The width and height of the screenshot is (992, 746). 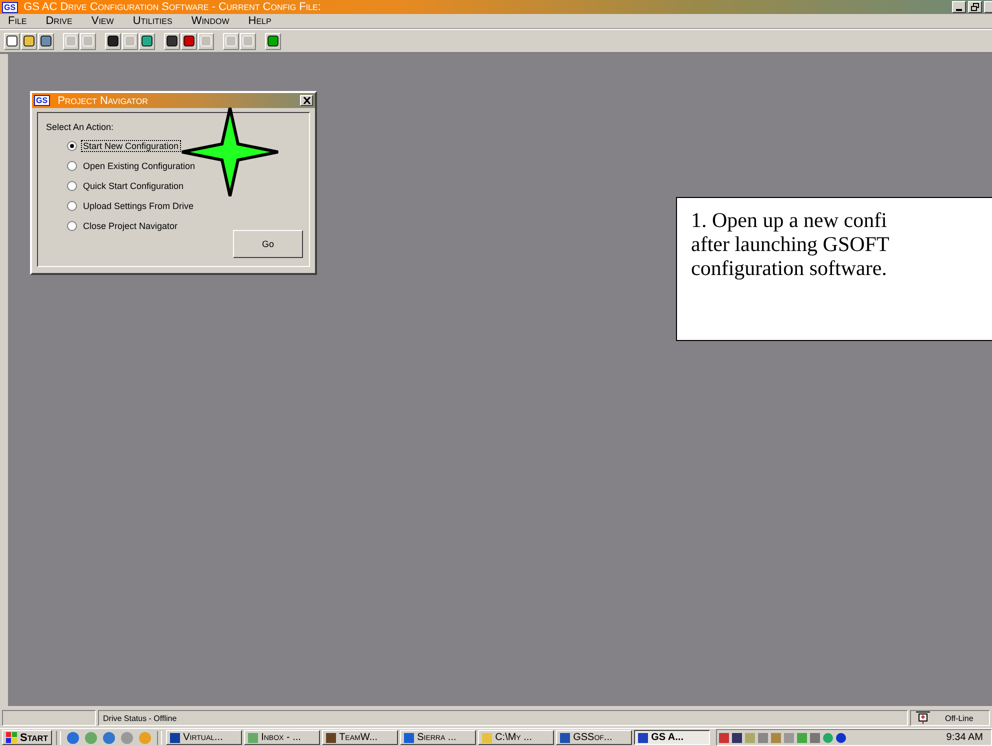 What do you see at coordinates (130, 226) in the screenshot?
I see `option-label: Close Project Navigator` at bounding box center [130, 226].